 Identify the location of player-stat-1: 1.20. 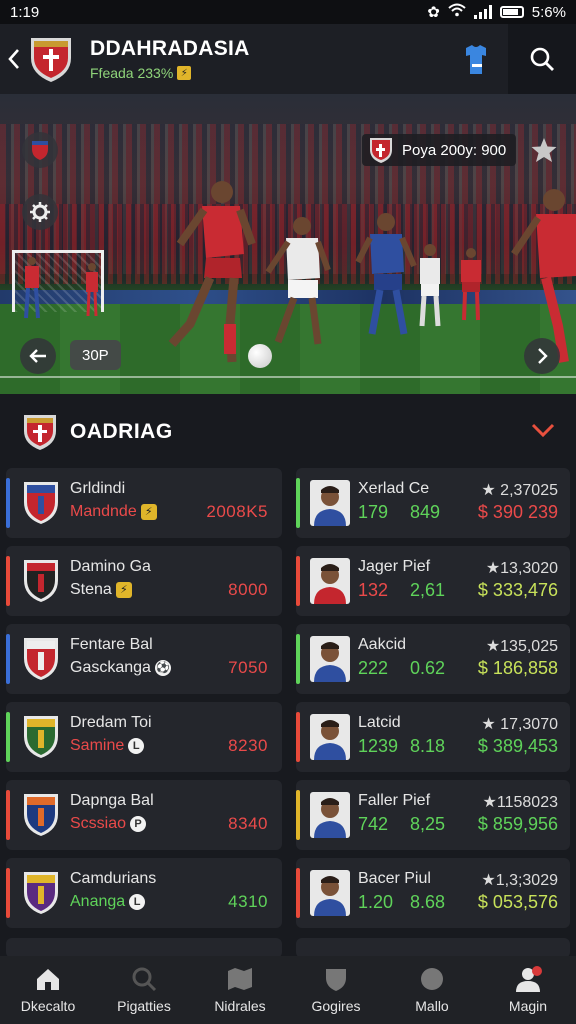
(376, 902).